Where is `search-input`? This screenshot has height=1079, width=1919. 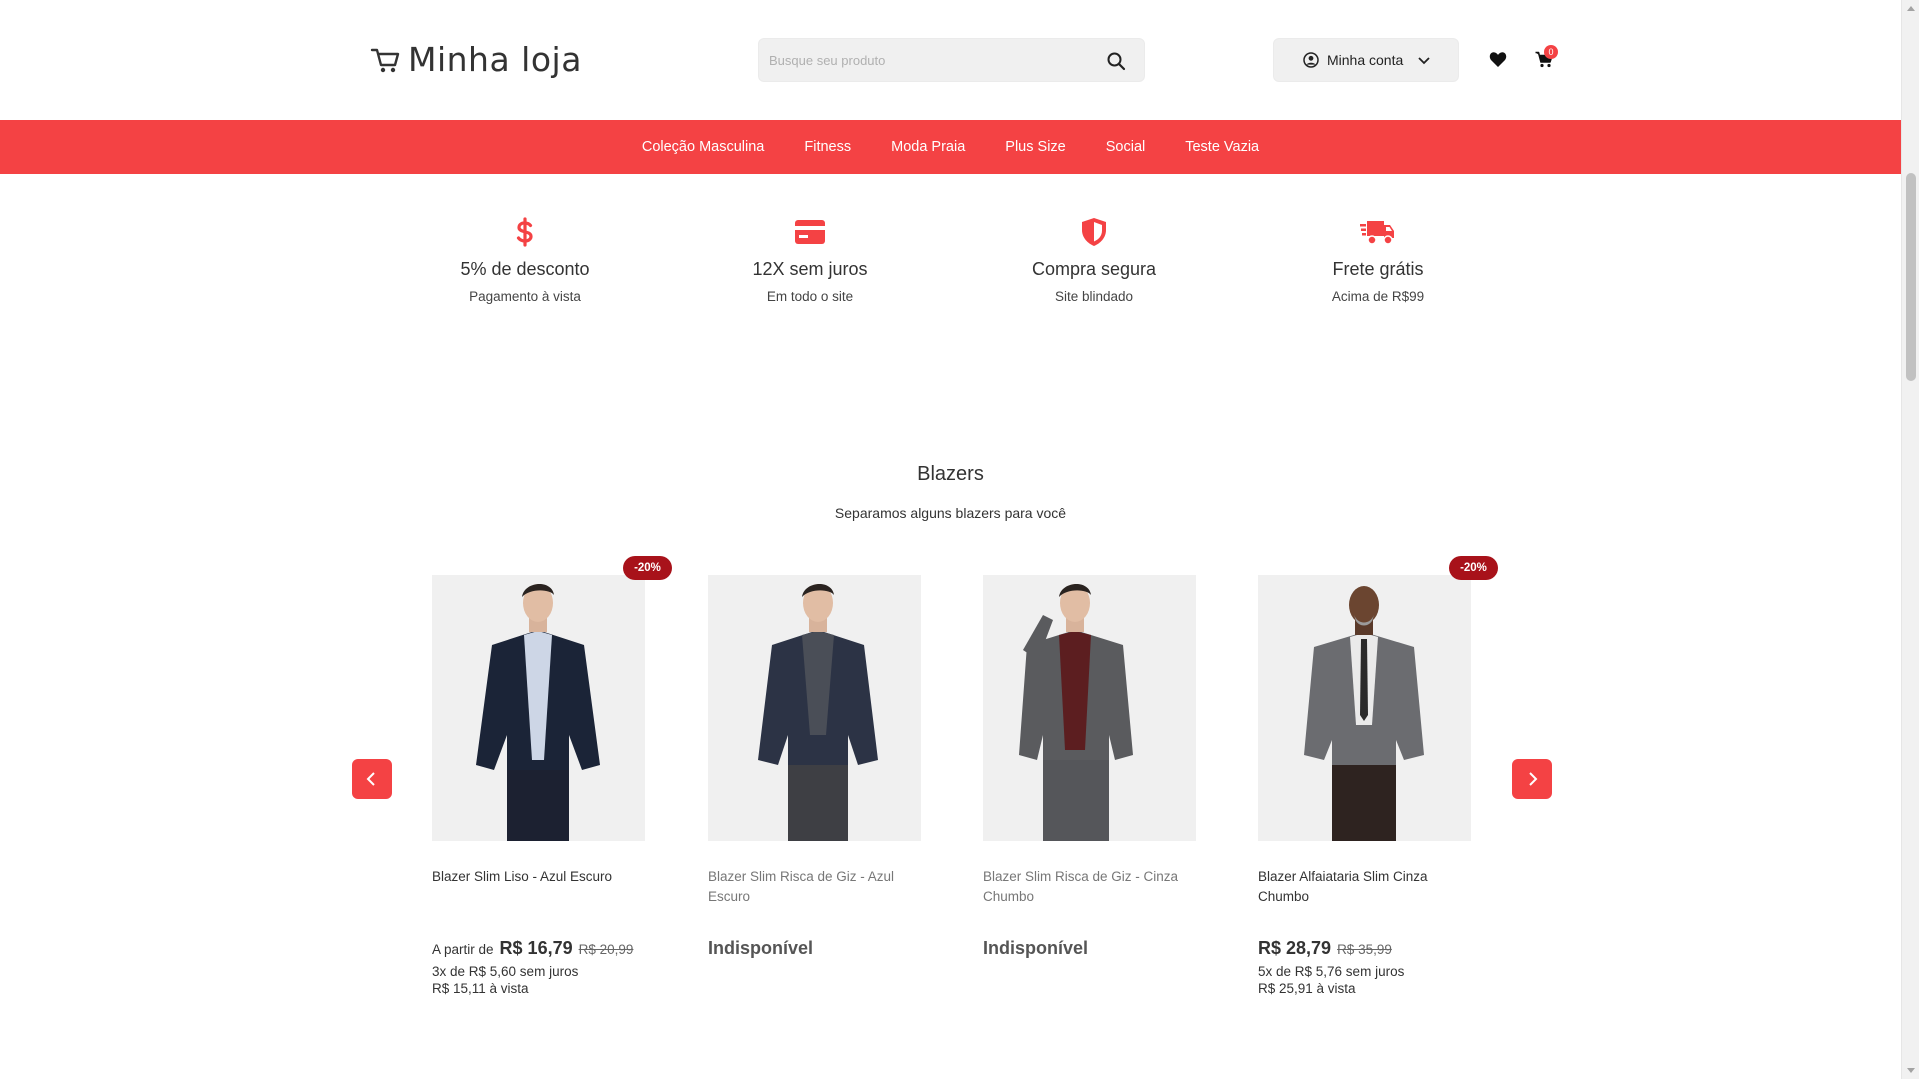
search-input is located at coordinates (929, 60).